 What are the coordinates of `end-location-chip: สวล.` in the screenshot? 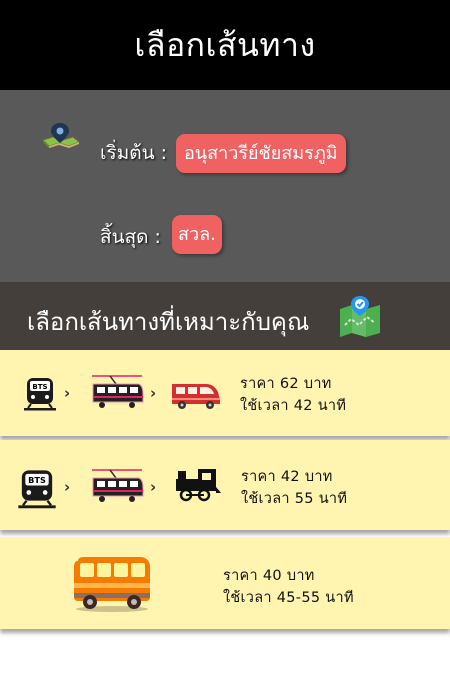 It's located at (197, 234).